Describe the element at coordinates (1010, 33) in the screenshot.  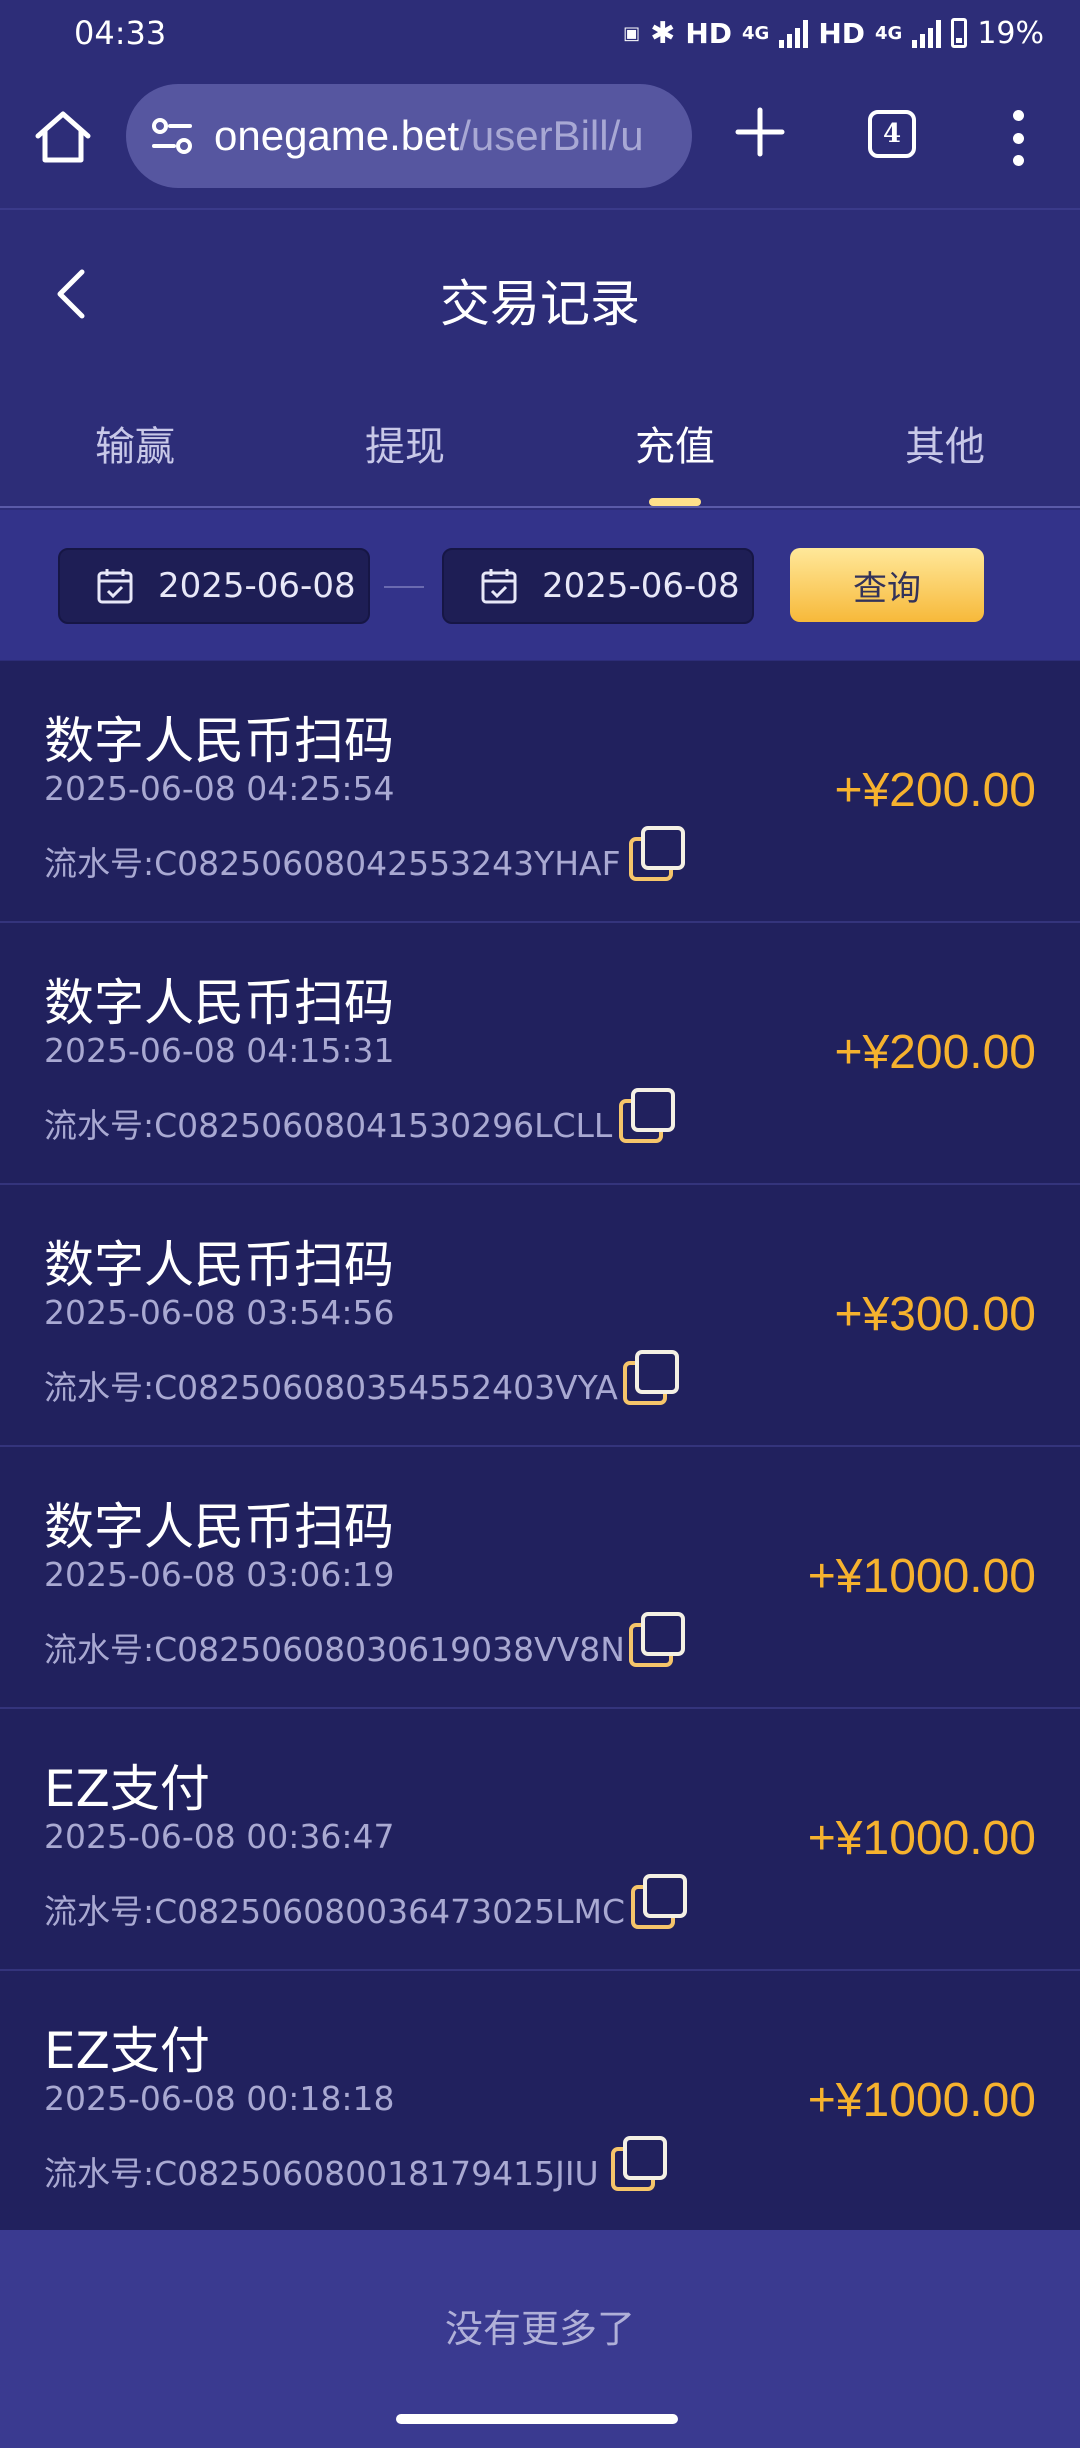
I see `battery-level: 19%` at that location.